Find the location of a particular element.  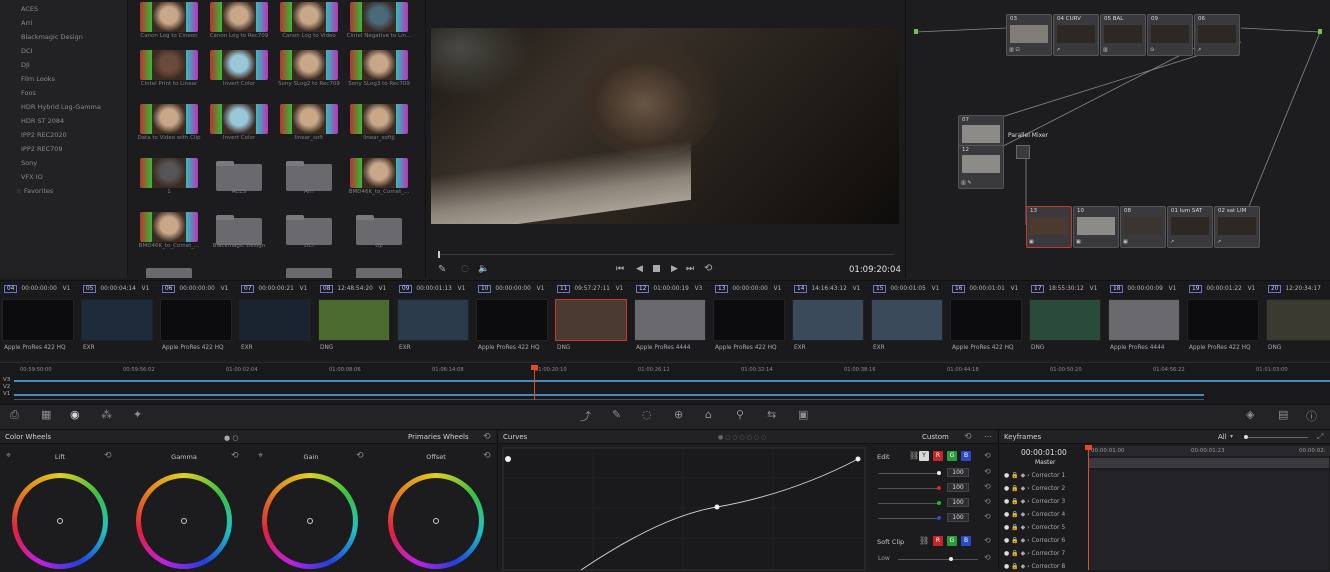

3d-icon: ▣ is located at coordinates (803, 414).